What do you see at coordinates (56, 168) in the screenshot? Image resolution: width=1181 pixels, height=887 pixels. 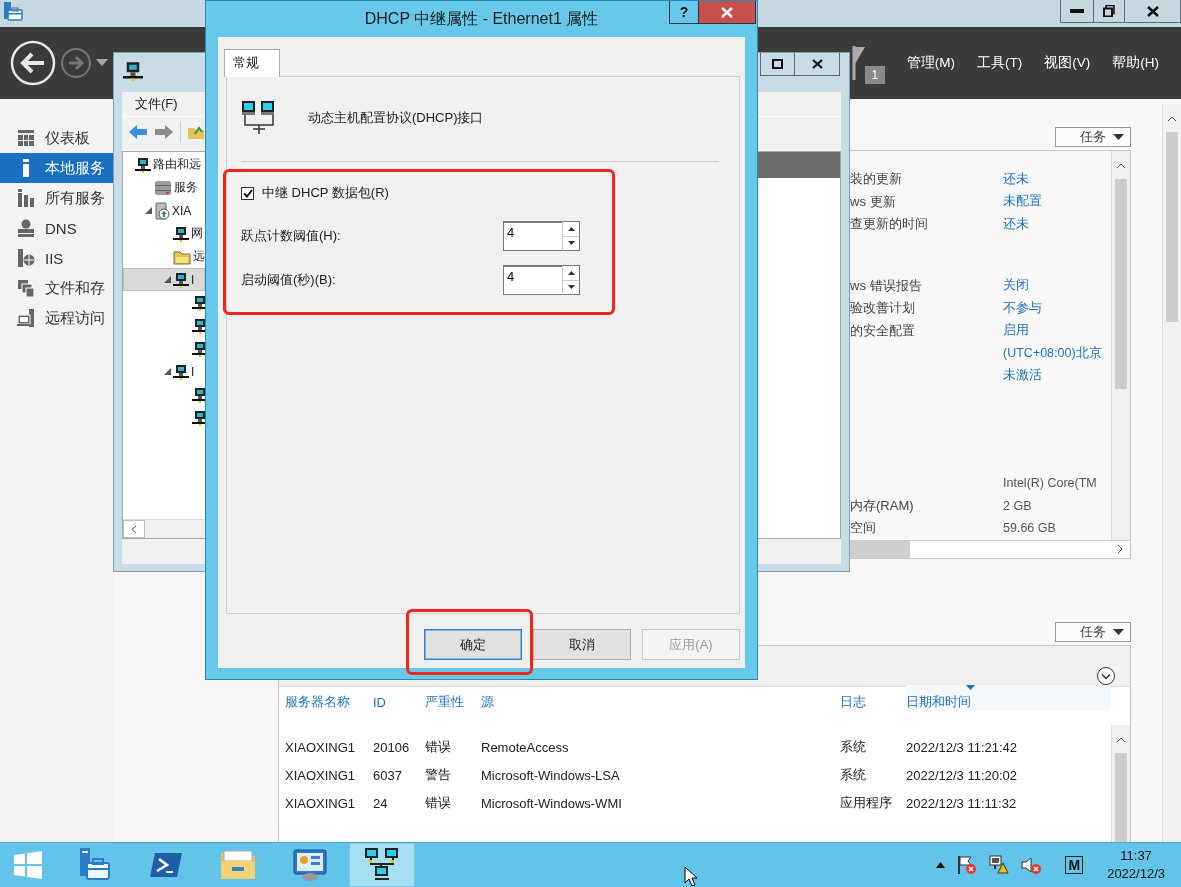 I see `sidebar-item: 本地服务` at bounding box center [56, 168].